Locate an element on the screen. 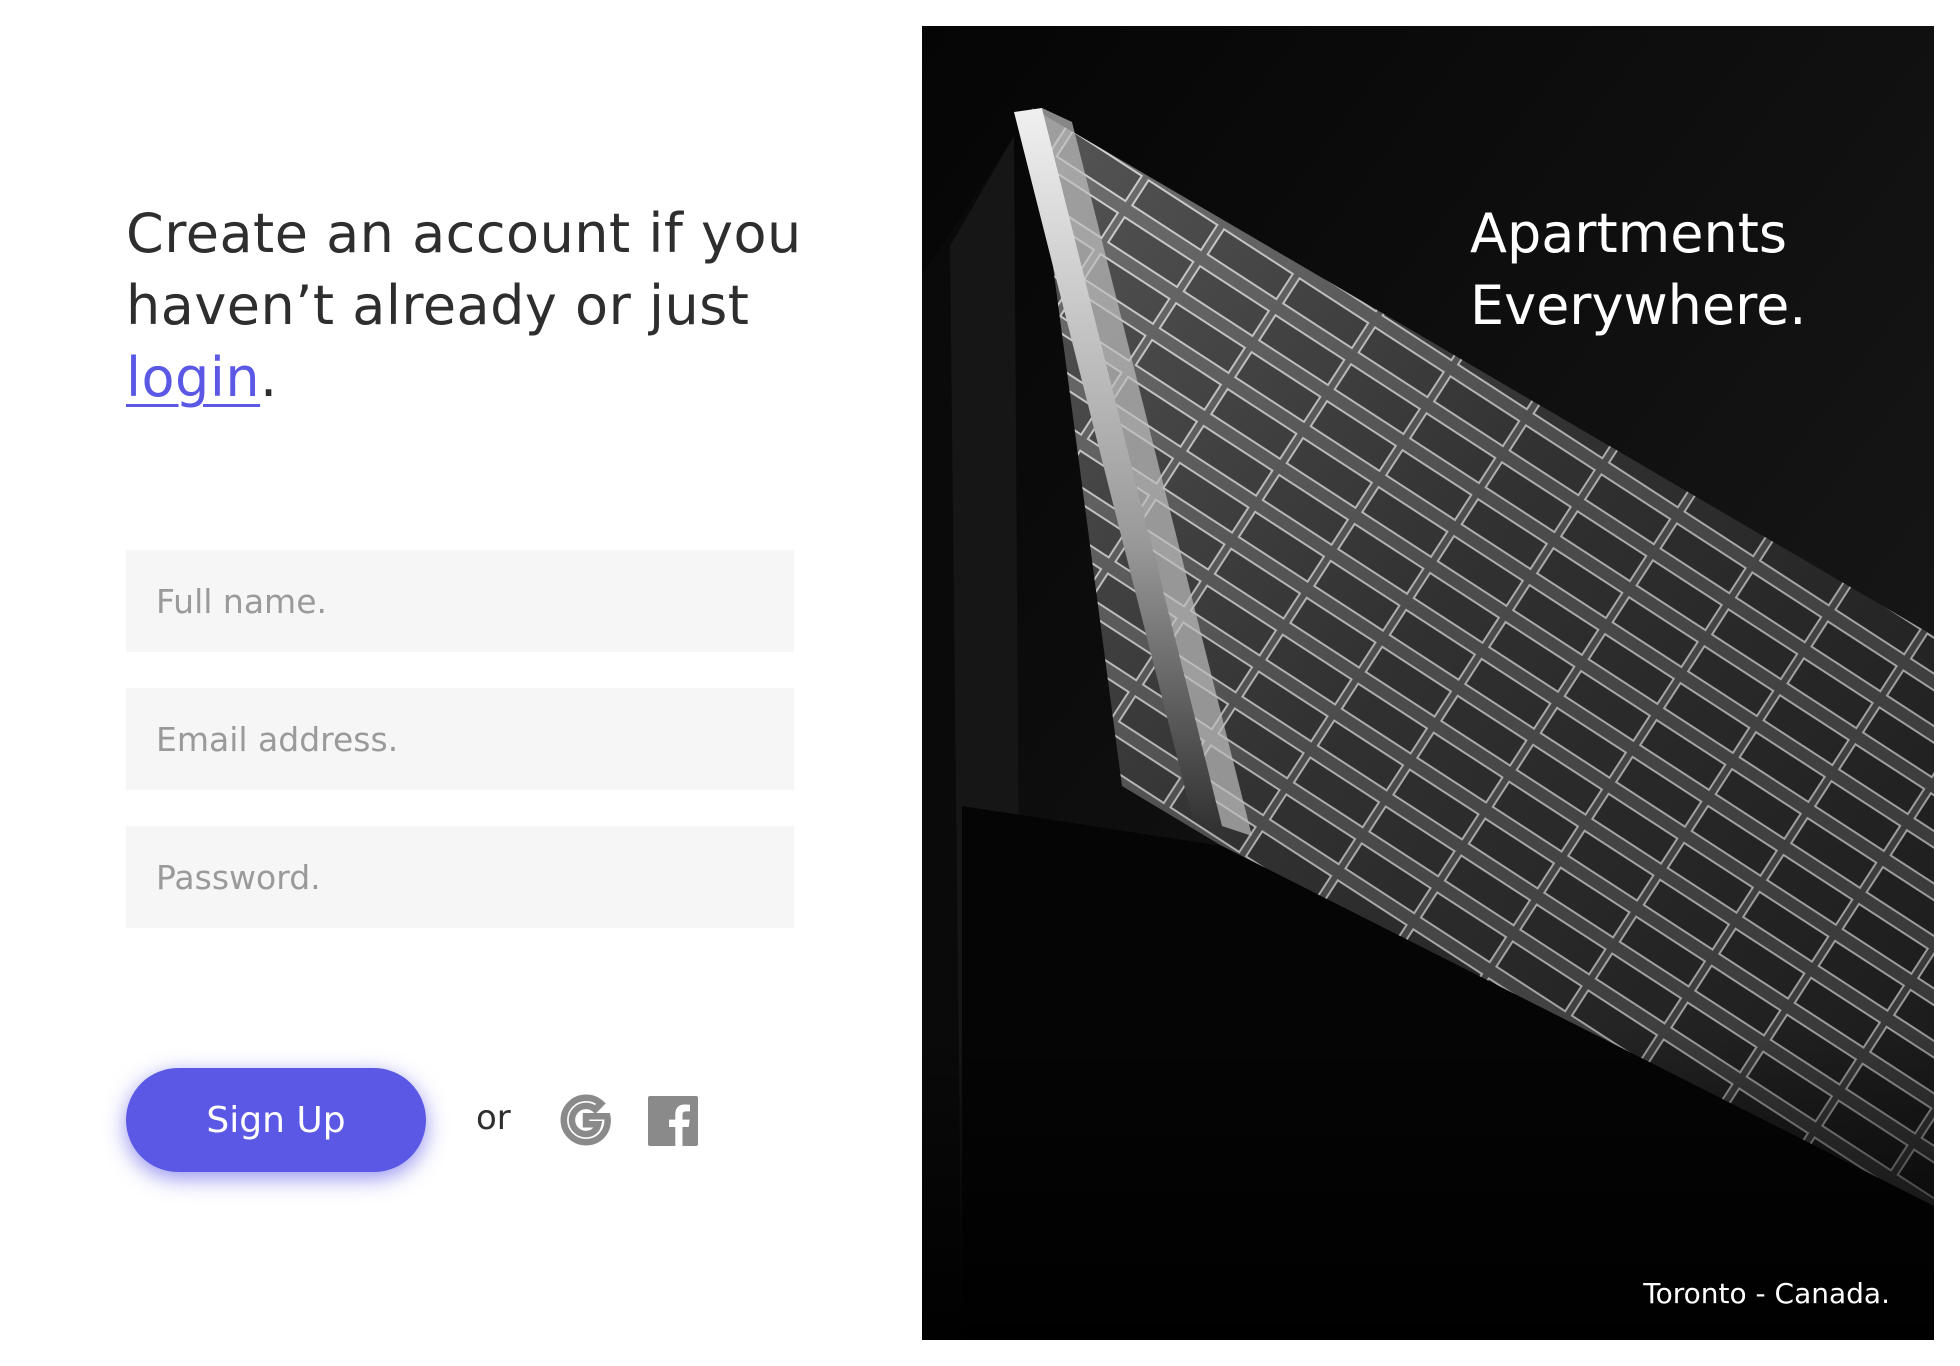 The width and height of the screenshot is (1960, 1366). headline-period: . is located at coordinates (269, 377).